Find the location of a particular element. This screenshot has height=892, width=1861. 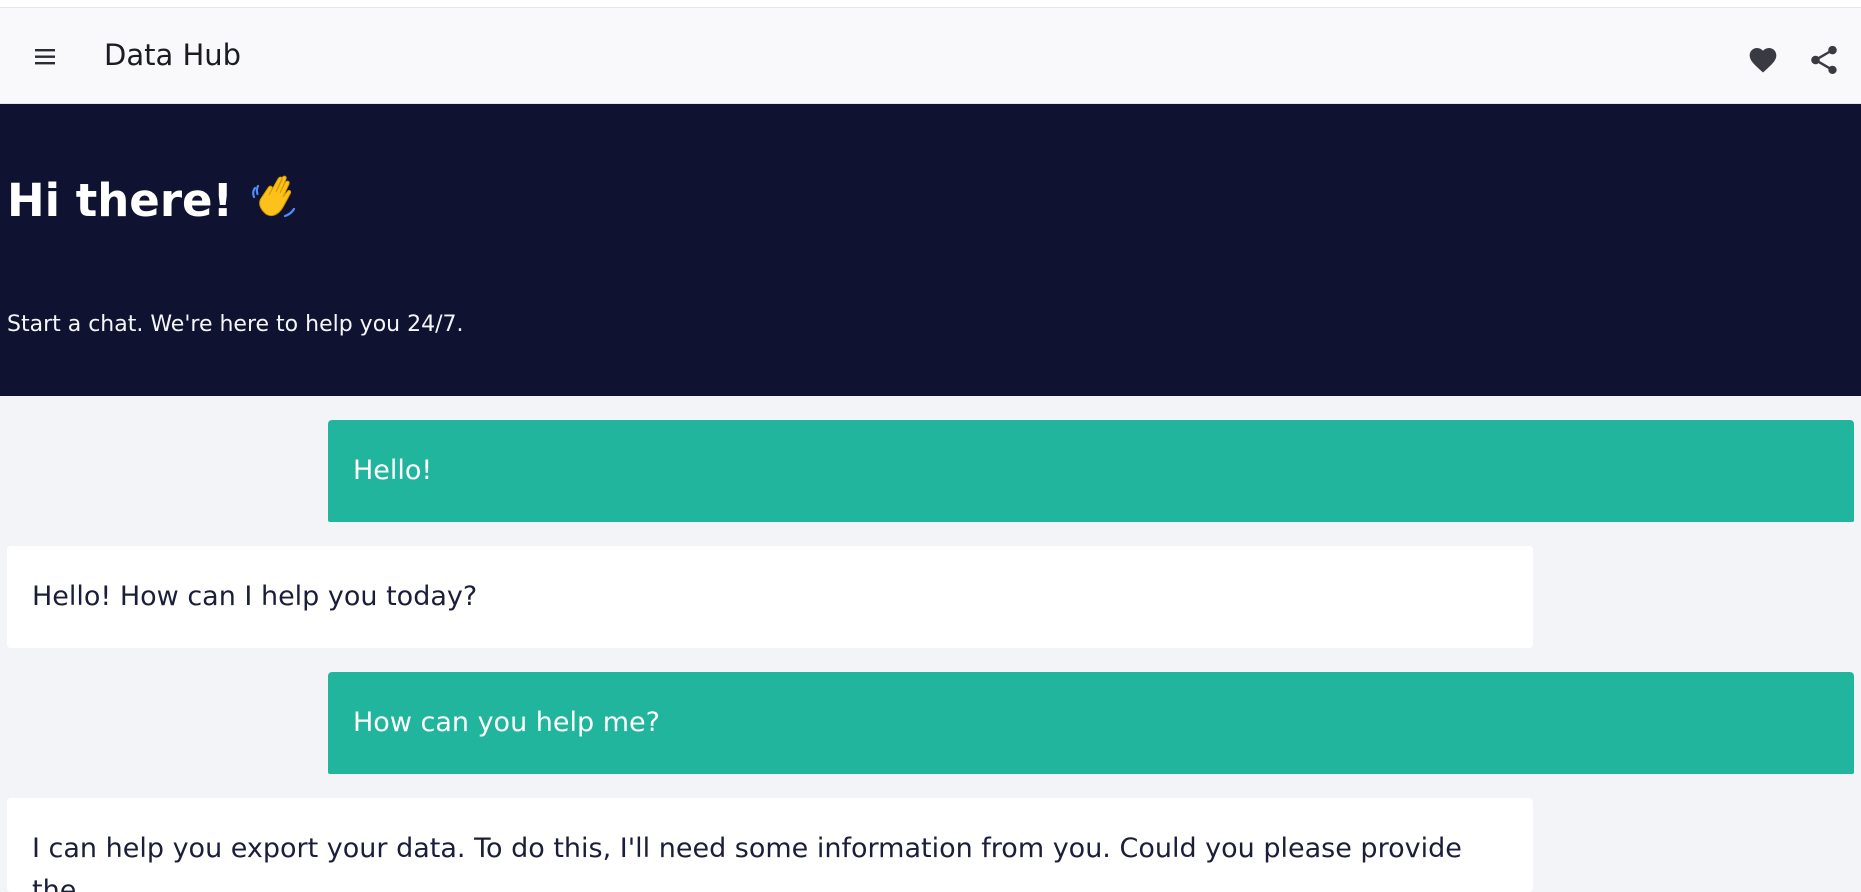

menu-icon is located at coordinates (46, 57).